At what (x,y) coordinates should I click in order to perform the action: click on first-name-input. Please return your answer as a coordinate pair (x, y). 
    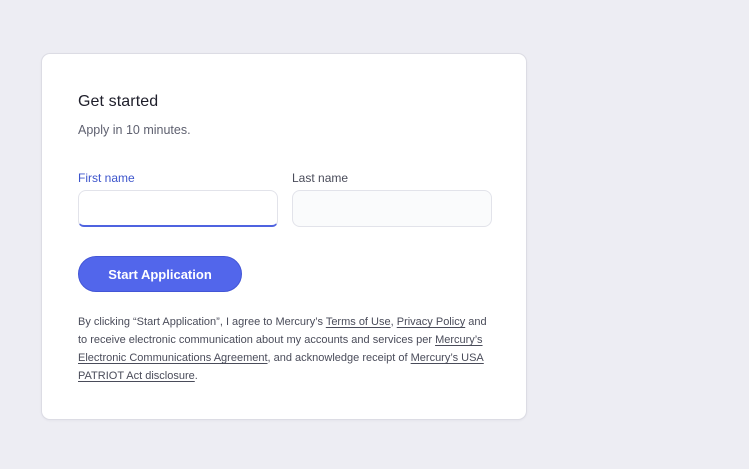
    Looking at the image, I should click on (178, 208).